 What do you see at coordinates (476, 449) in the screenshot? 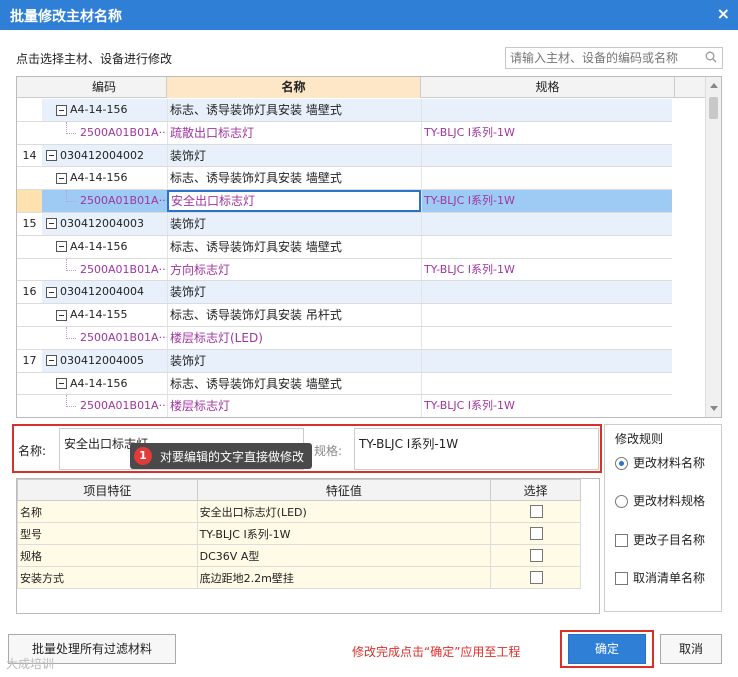
I see `spec-input: TY-BLJC I系列-1W` at bounding box center [476, 449].